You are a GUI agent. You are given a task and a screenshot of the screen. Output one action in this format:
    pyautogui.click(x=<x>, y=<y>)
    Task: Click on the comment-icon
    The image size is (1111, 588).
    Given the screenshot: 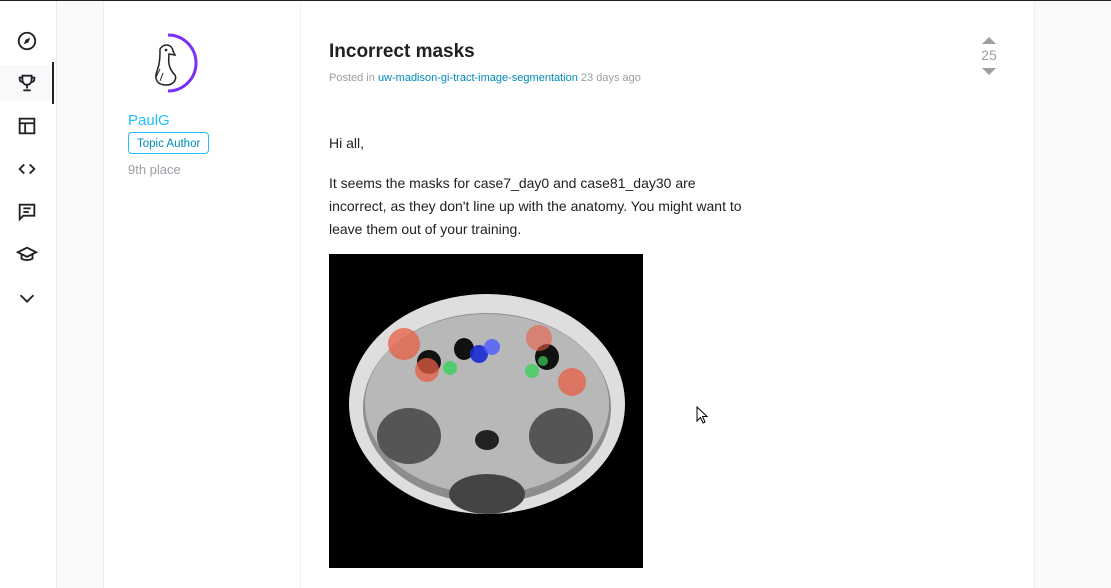 What is the action you would take?
    pyautogui.click(x=27, y=212)
    